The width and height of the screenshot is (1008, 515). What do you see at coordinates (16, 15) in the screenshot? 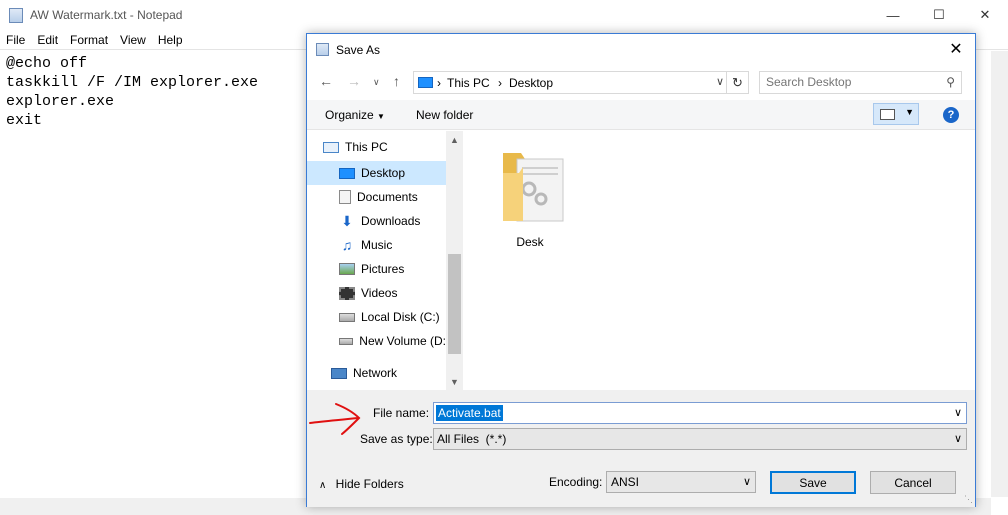
I see `notepad-icon` at bounding box center [16, 15].